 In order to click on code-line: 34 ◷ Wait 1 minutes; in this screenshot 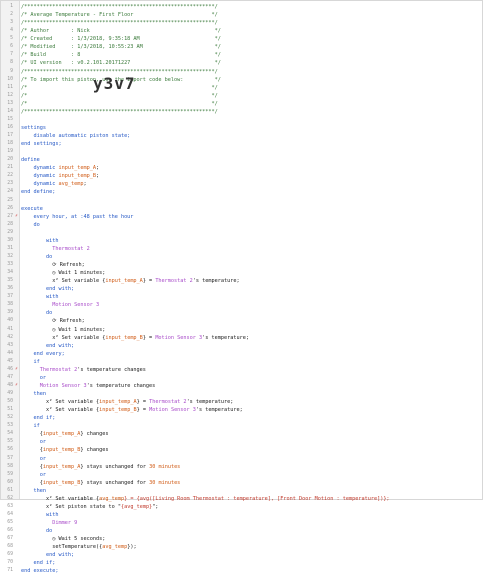, I will do `click(242, 273)`.